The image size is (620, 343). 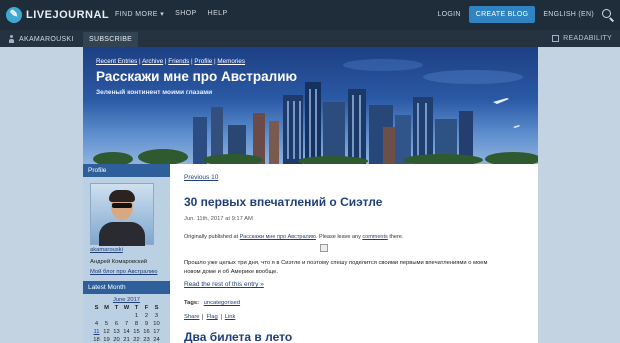 I want to click on nav-archive: Archive, so click(x=152, y=61).